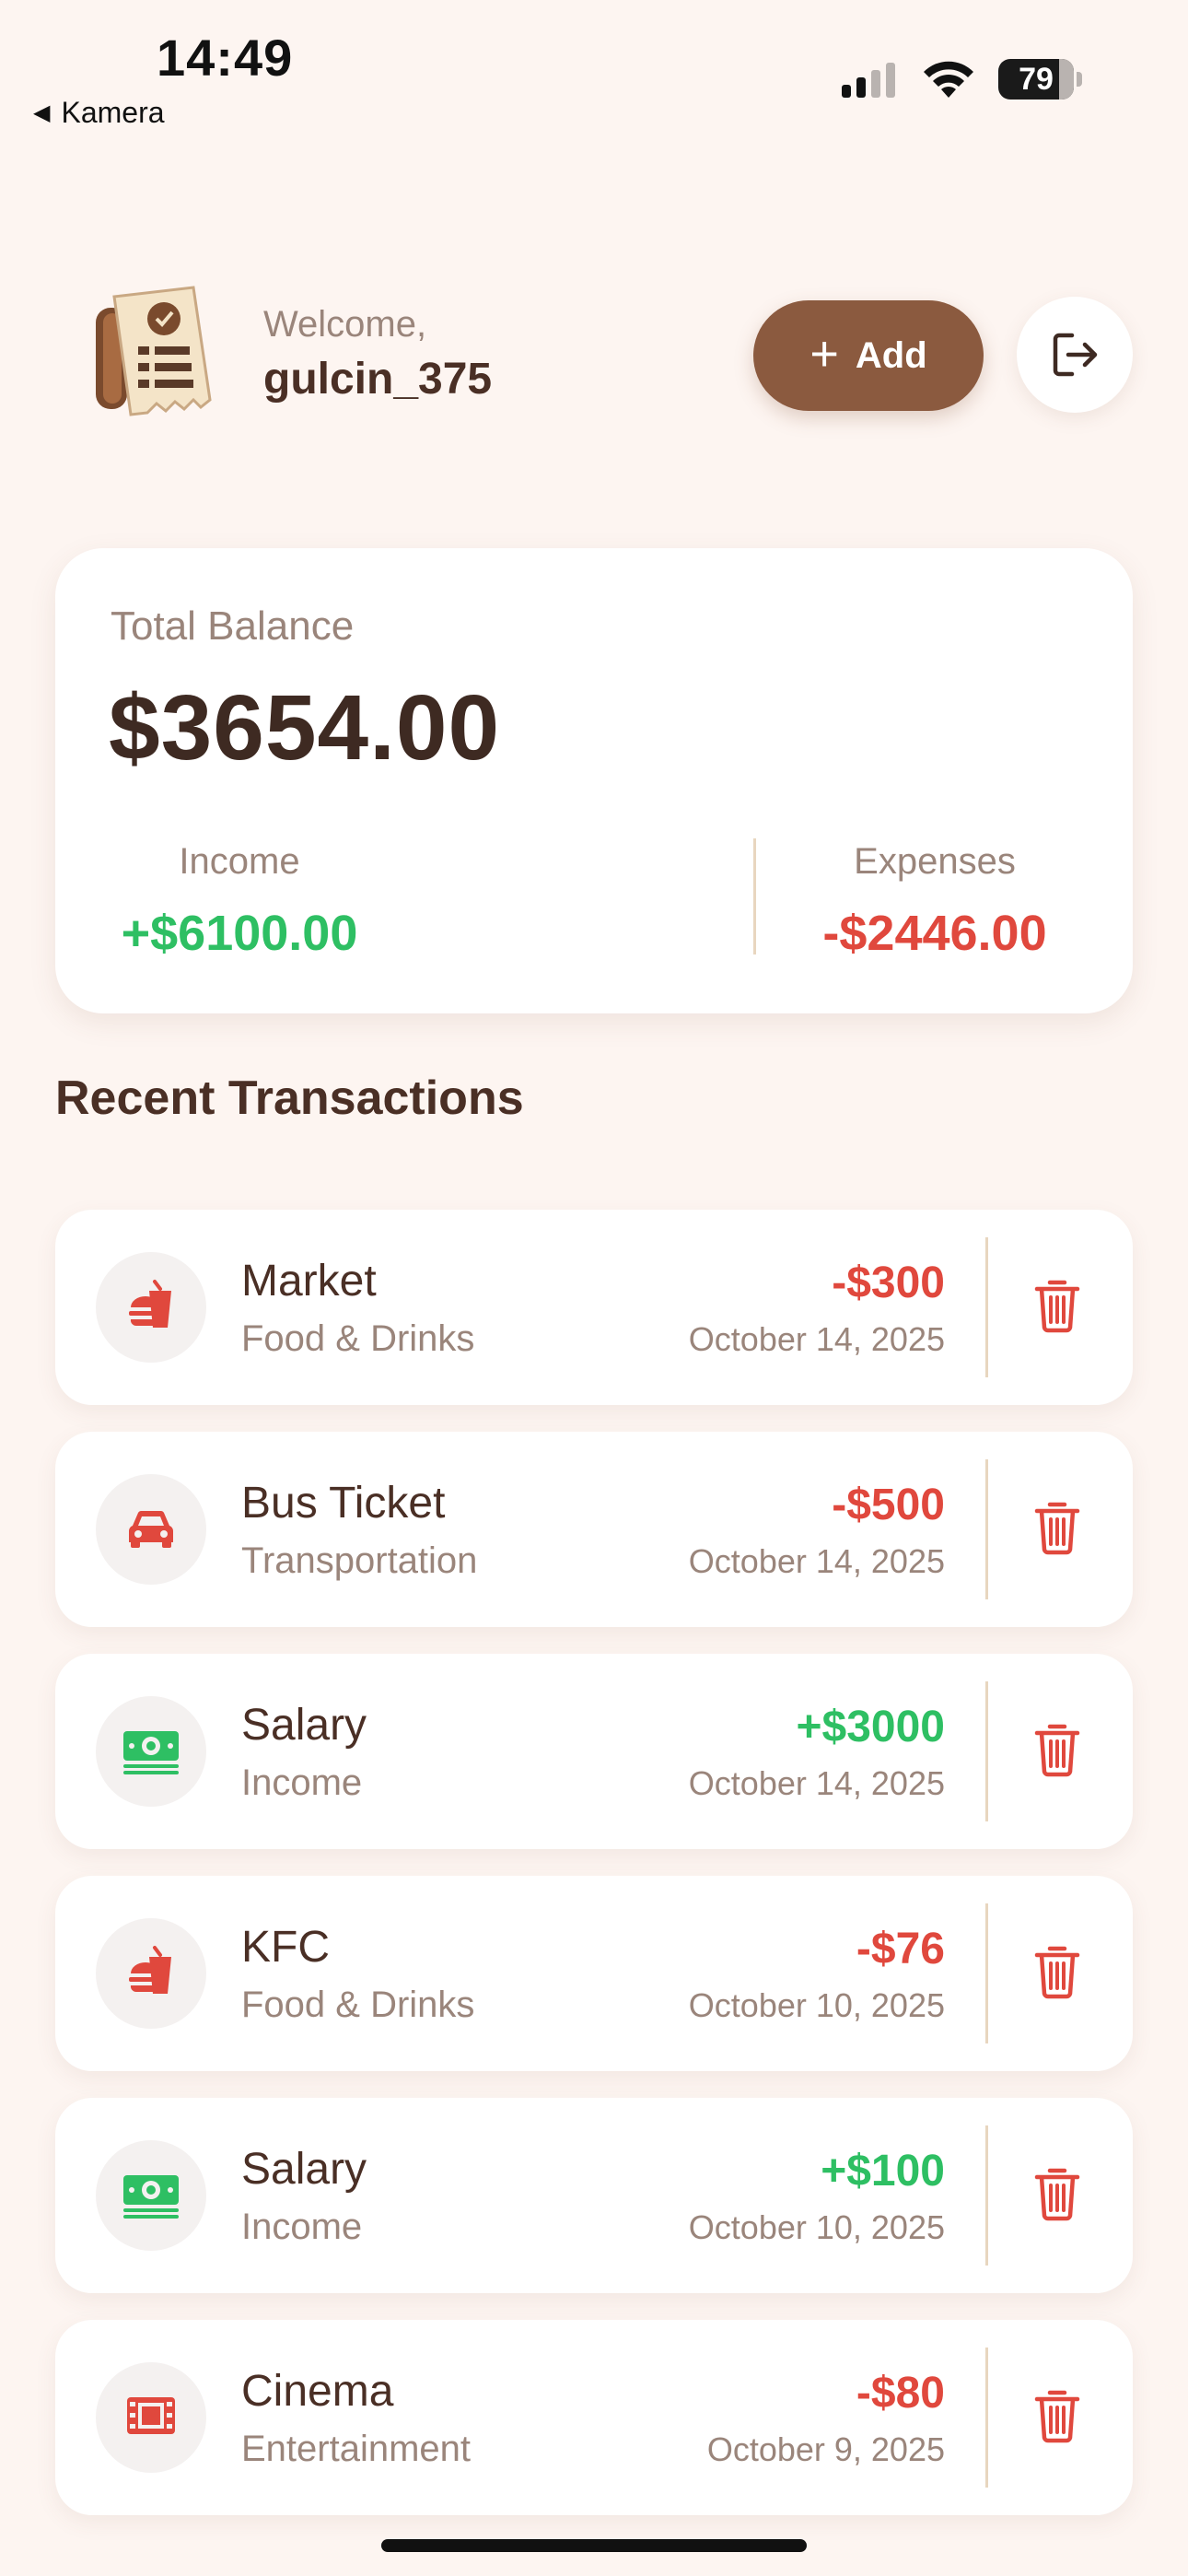  Describe the element at coordinates (1036, 79) in the screenshot. I see `battery-level: 79` at that location.